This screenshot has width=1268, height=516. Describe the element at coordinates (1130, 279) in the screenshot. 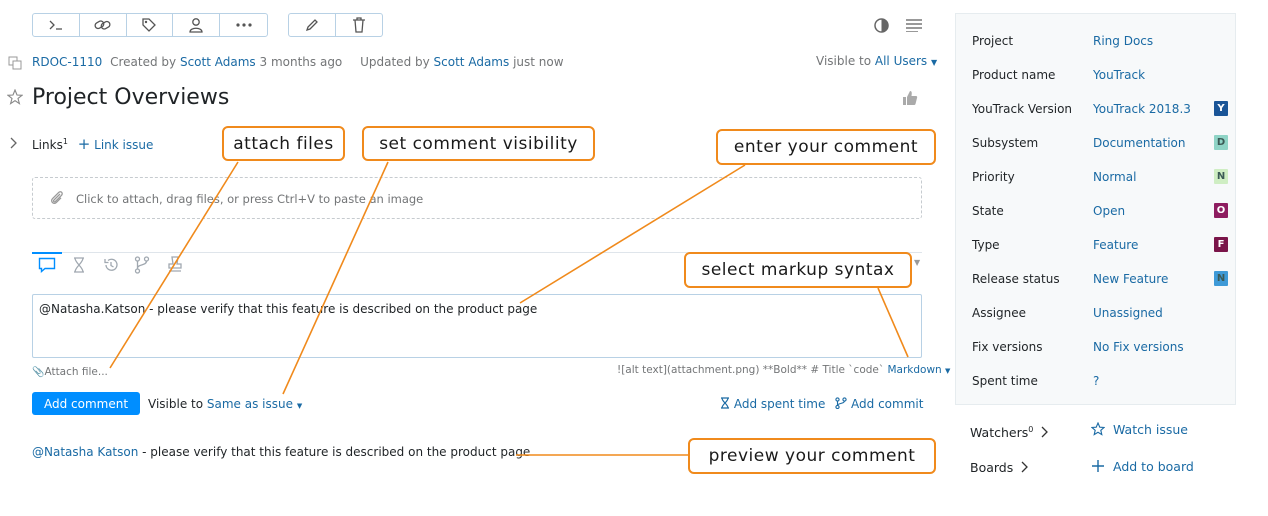

I see `field-value: New Feature` at that location.